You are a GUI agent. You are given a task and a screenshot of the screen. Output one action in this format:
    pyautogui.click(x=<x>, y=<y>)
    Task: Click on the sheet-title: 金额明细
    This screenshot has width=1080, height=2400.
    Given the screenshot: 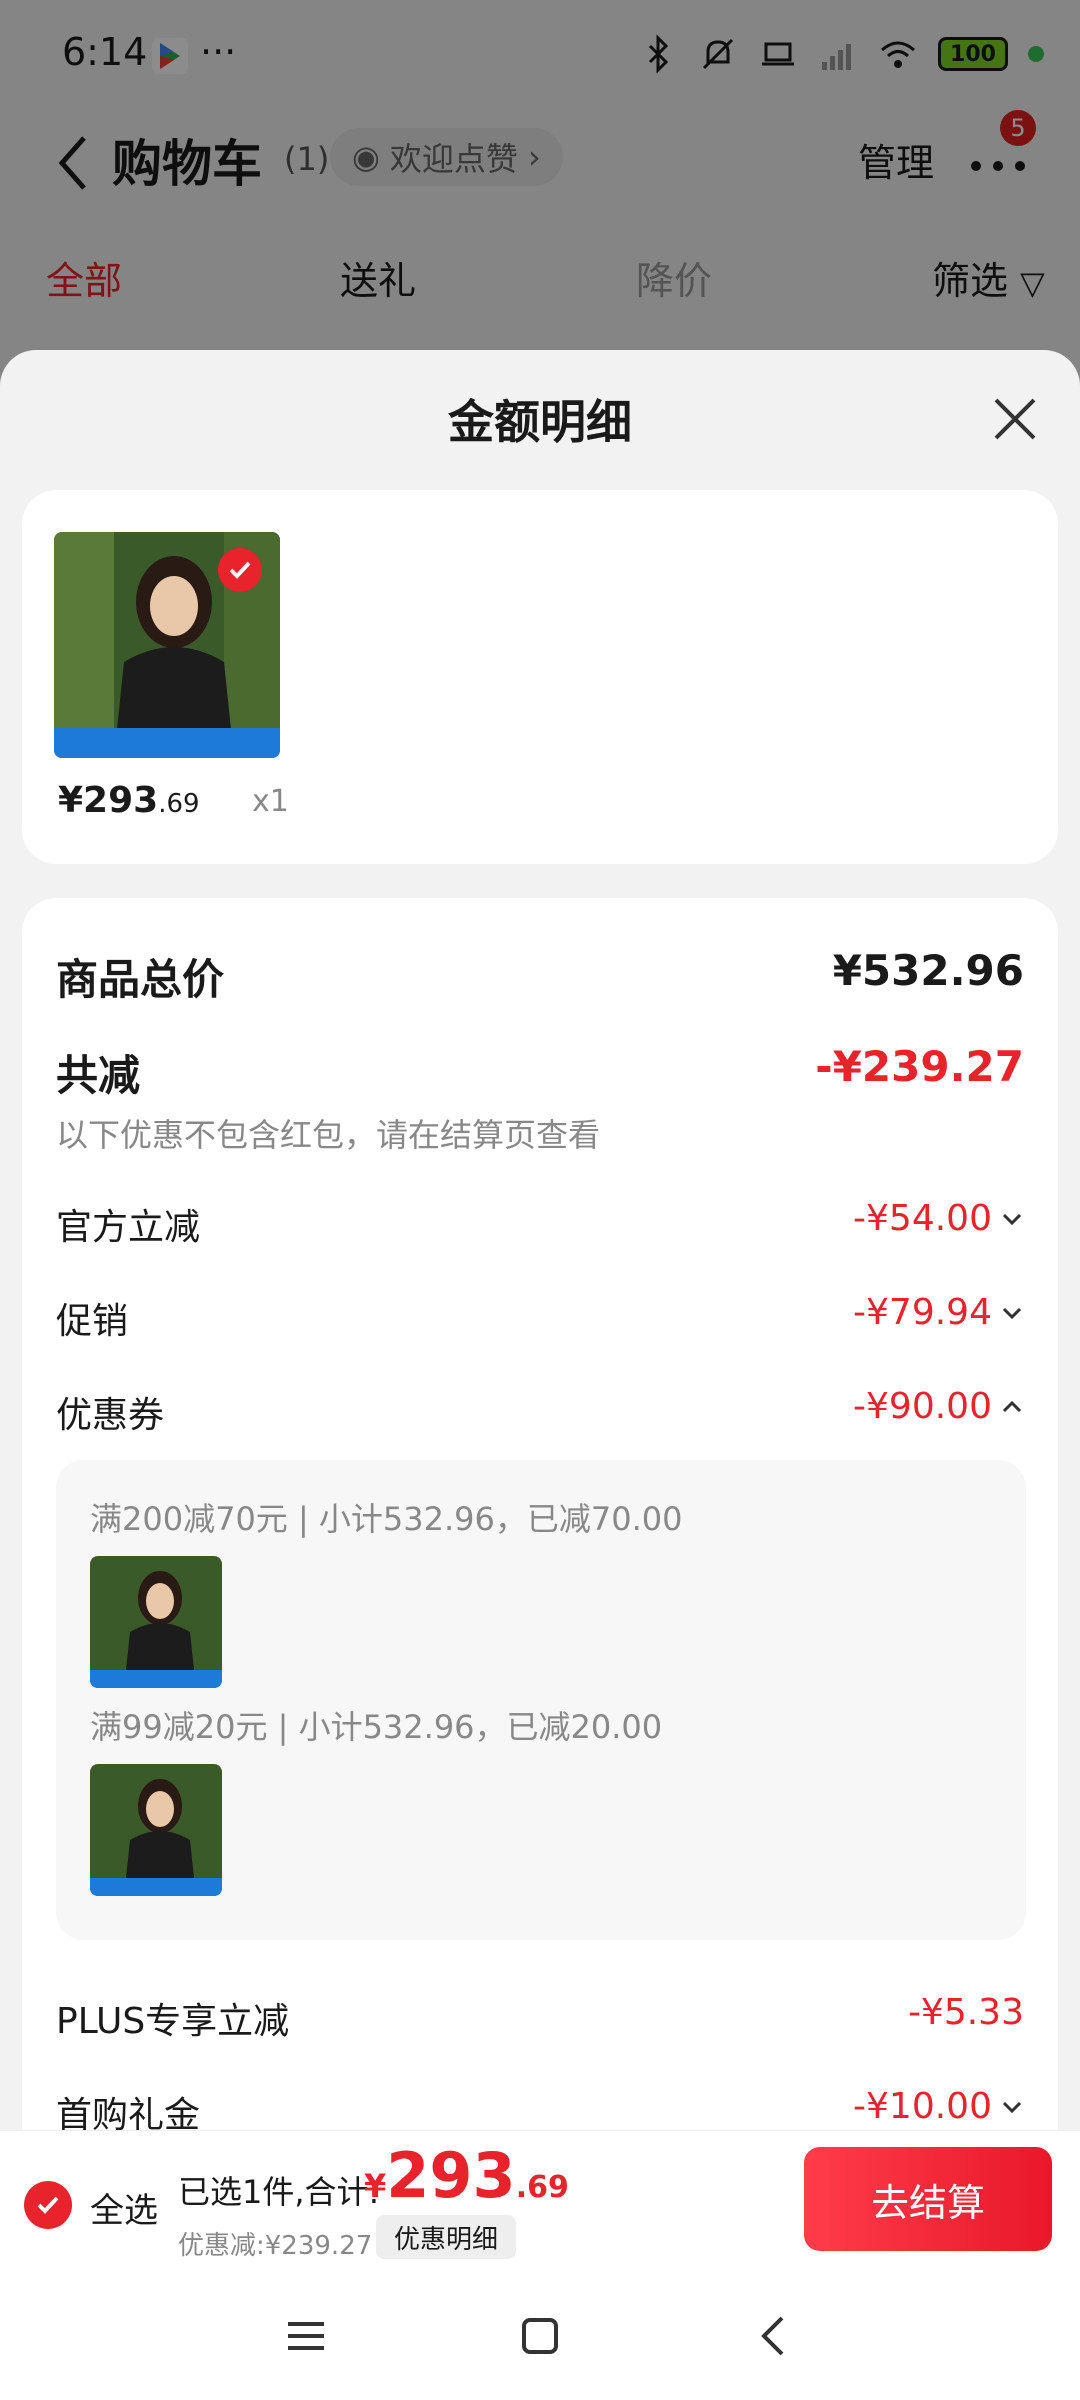 What is the action you would take?
    pyautogui.click(x=540, y=422)
    